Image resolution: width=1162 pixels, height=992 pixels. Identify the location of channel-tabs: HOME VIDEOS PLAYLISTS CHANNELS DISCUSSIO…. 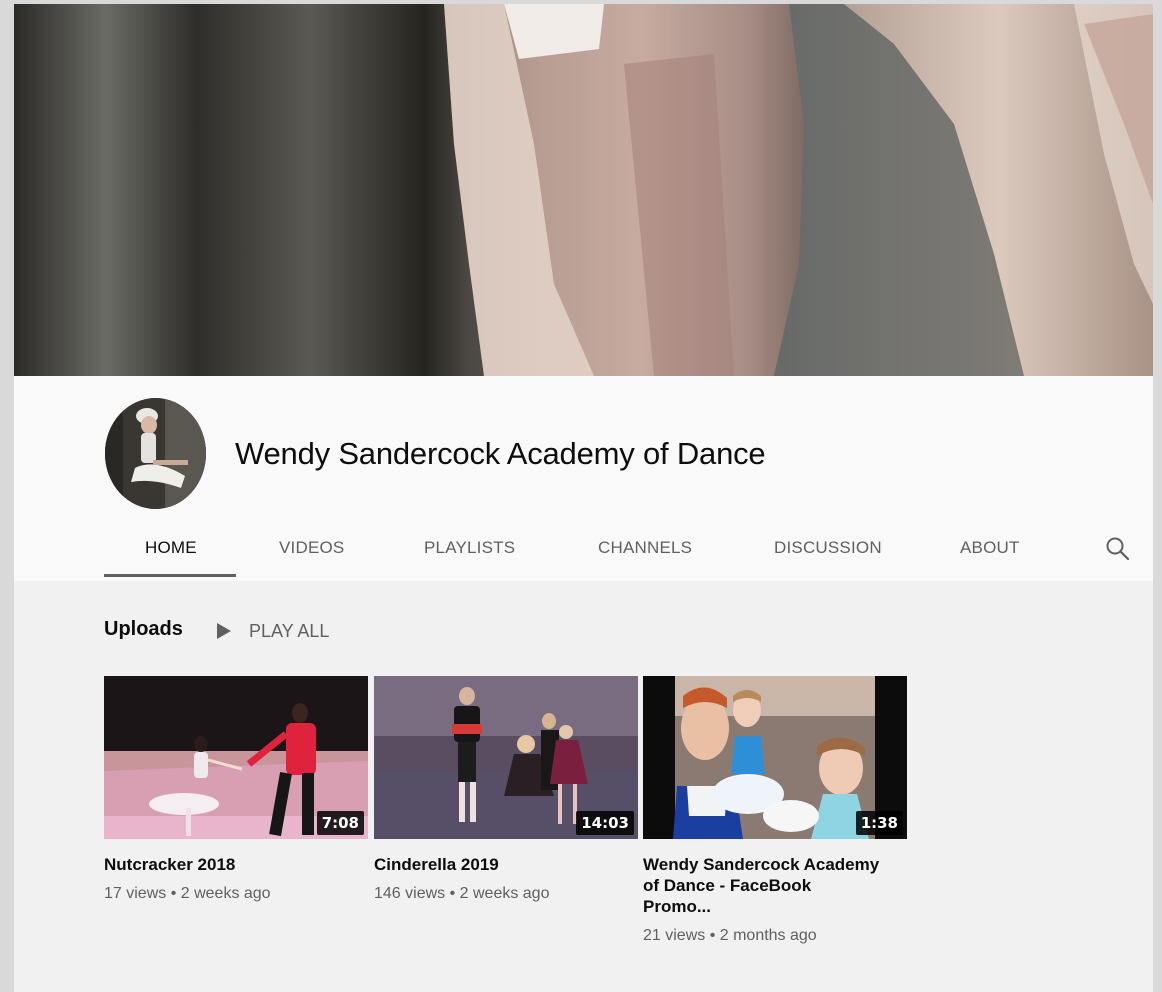
(583, 553).